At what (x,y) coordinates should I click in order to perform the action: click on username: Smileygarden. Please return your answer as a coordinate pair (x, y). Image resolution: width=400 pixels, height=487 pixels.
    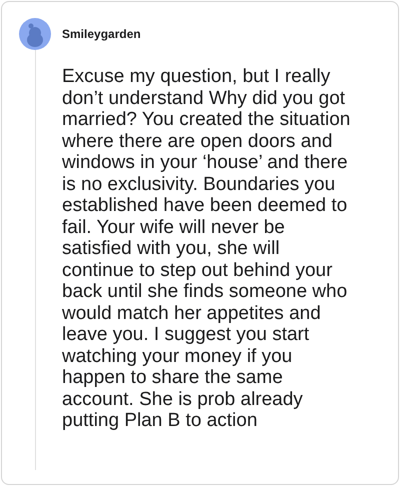
    Looking at the image, I should click on (207, 34).